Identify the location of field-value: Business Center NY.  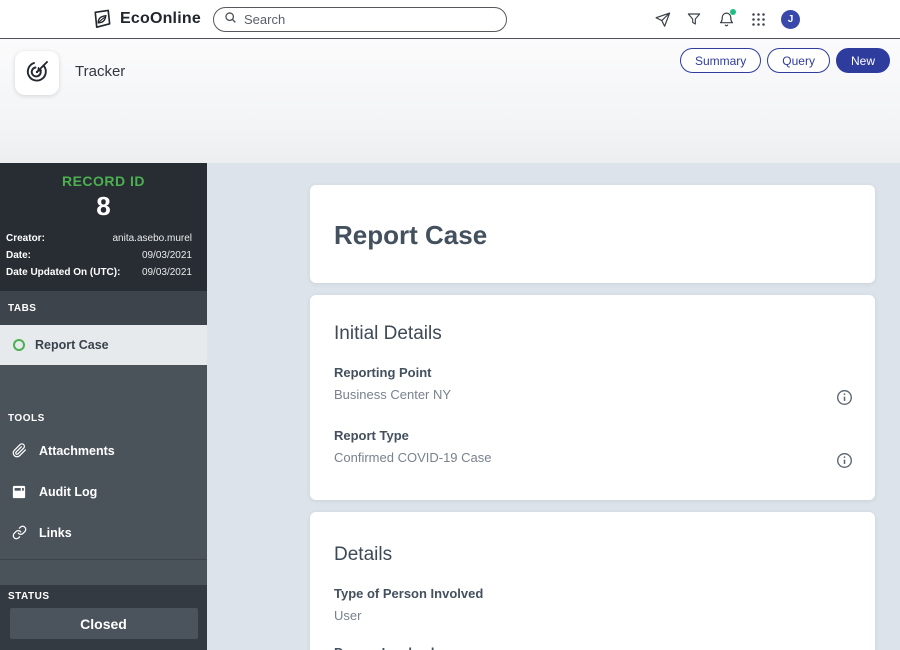
(393, 394).